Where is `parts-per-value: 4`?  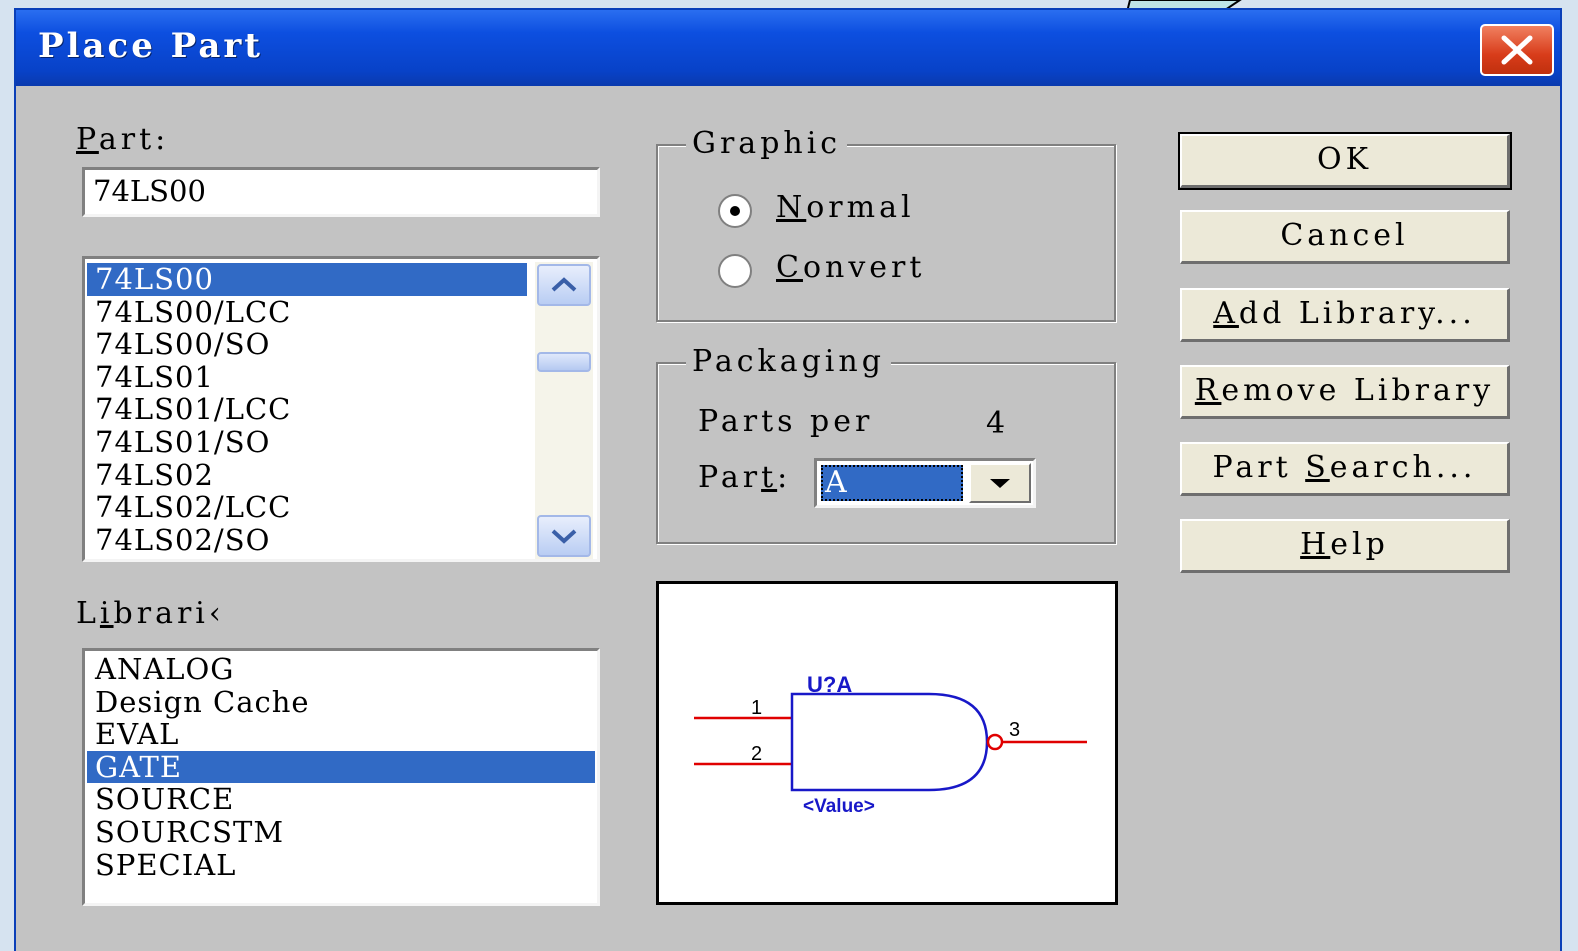 parts-per-value: 4 is located at coordinates (998, 423).